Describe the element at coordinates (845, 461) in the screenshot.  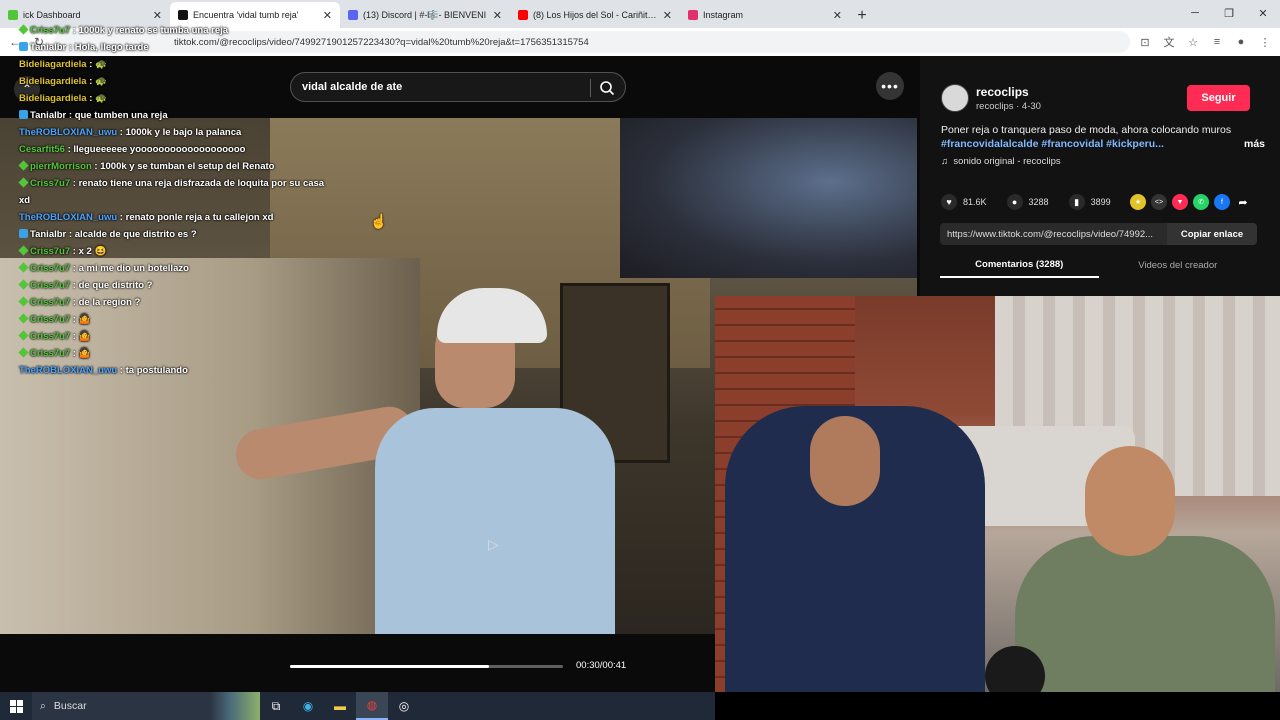
I see `webcam-person-suit-head` at that location.